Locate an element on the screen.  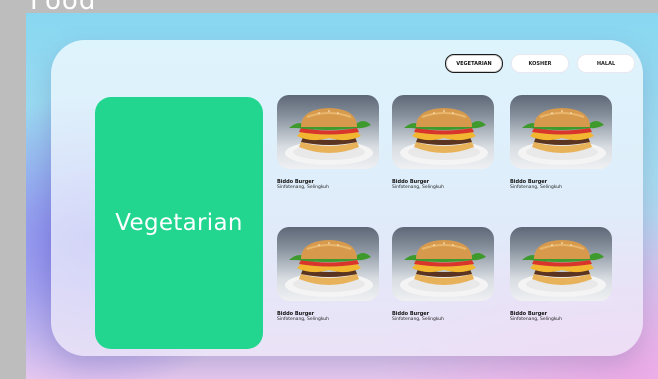
category-label: Vegetarian is located at coordinates (179, 223).